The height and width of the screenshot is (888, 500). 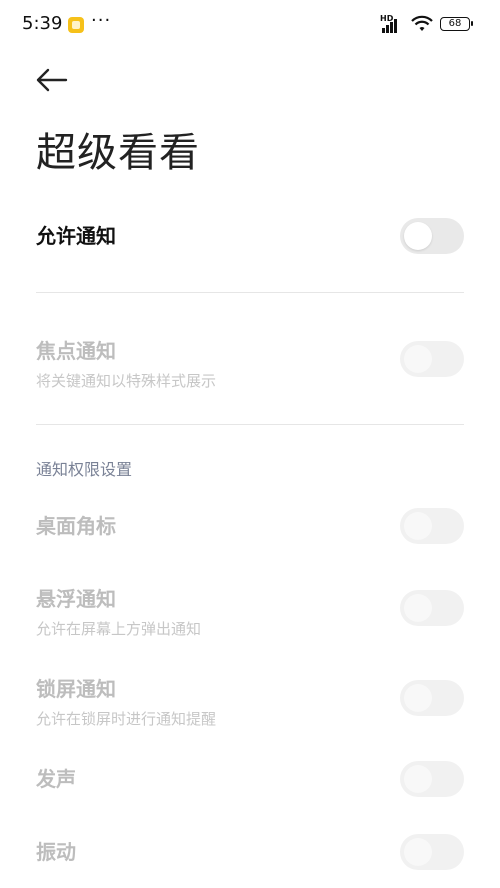 What do you see at coordinates (432, 236) in the screenshot?
I see `allow-notifications-toggle` at bounding box center [432, 236].